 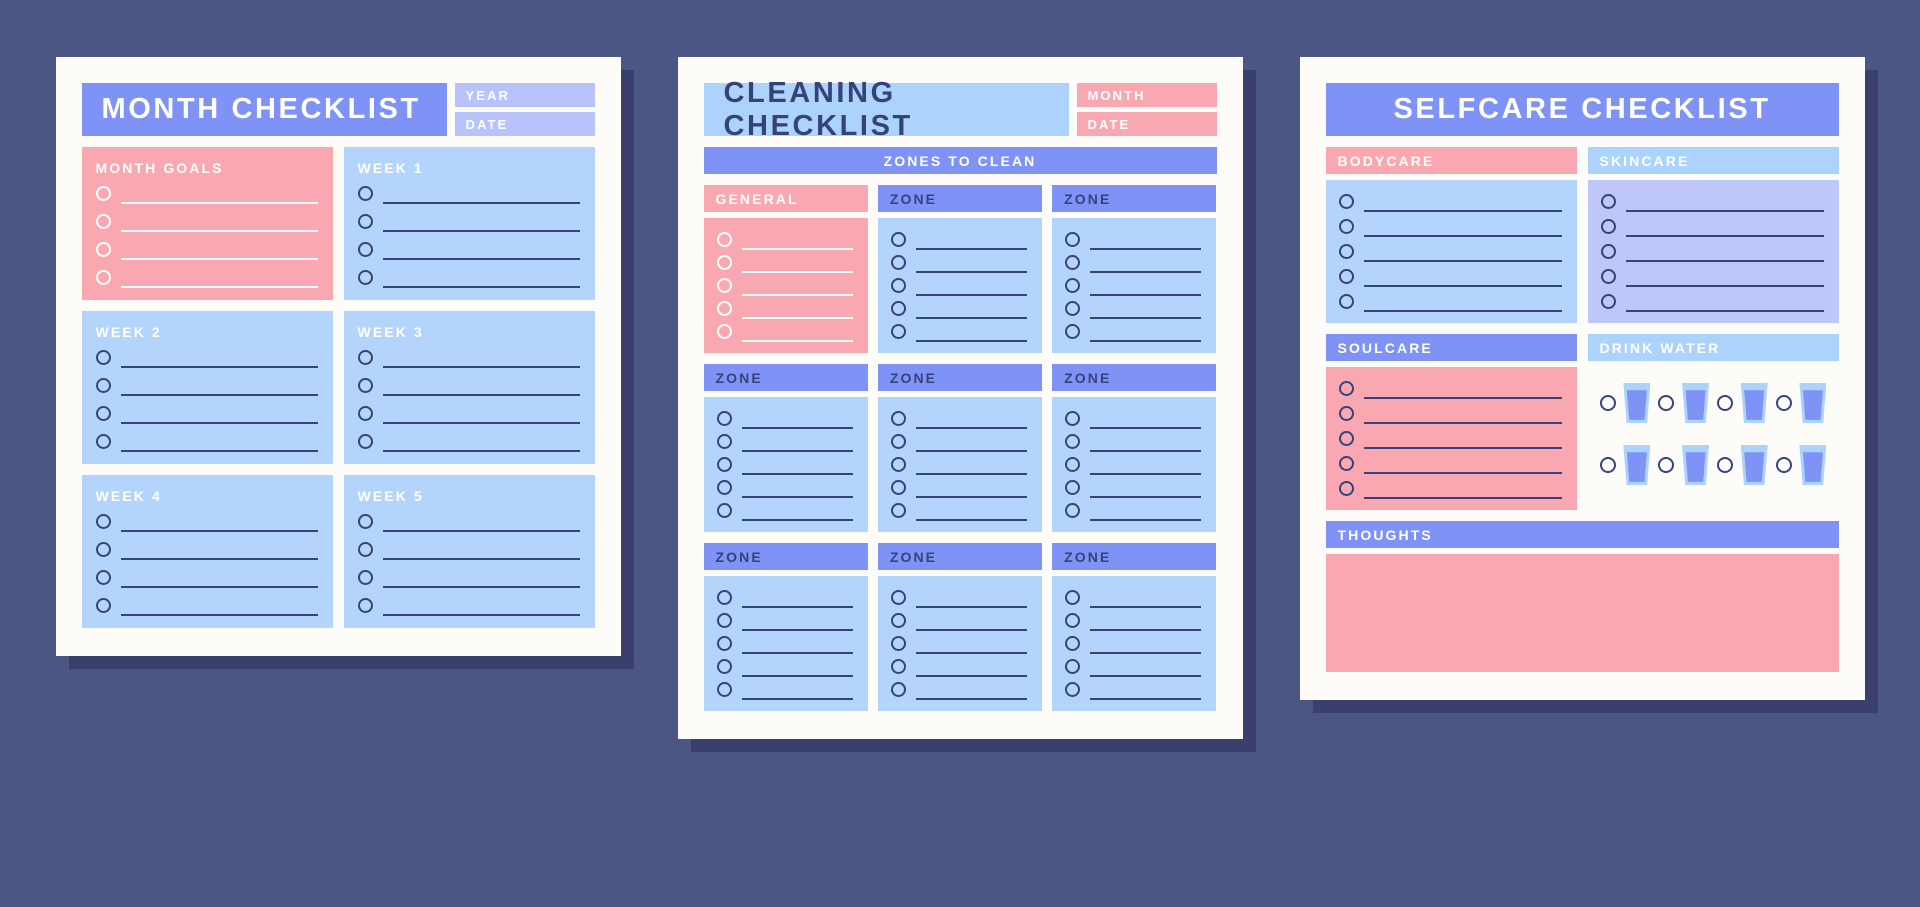 What do you see at coordinates (1582, 613) in the screenshot?
I see `thoughts-textarea` at bounding box center [1582, 613].